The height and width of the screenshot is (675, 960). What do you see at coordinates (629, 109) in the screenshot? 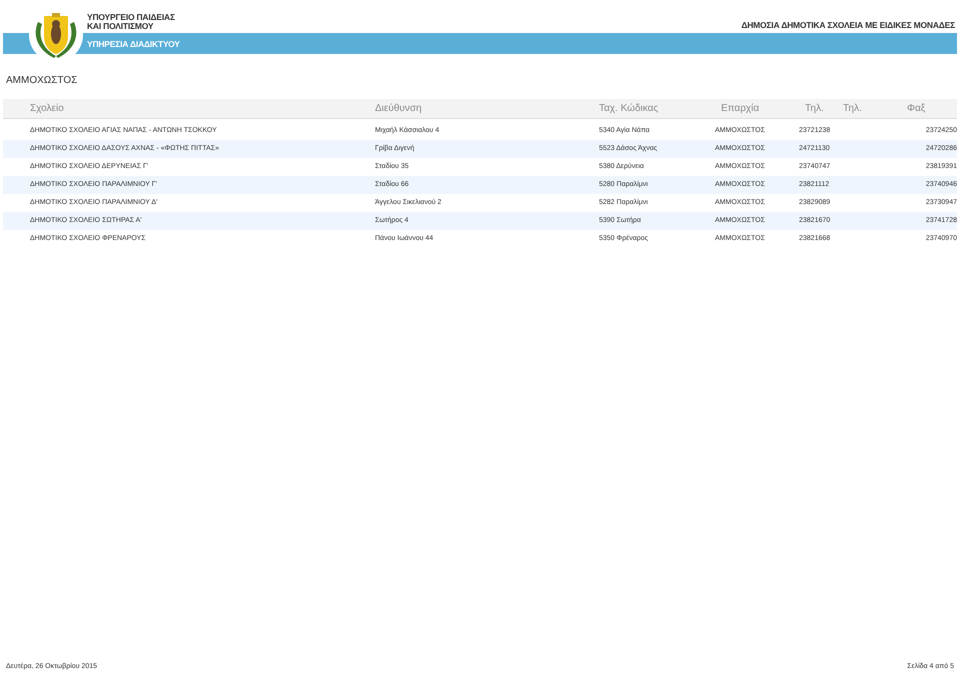
I see `column-header: Ταχ. Κώδικας` at bounding box center [629, 109].